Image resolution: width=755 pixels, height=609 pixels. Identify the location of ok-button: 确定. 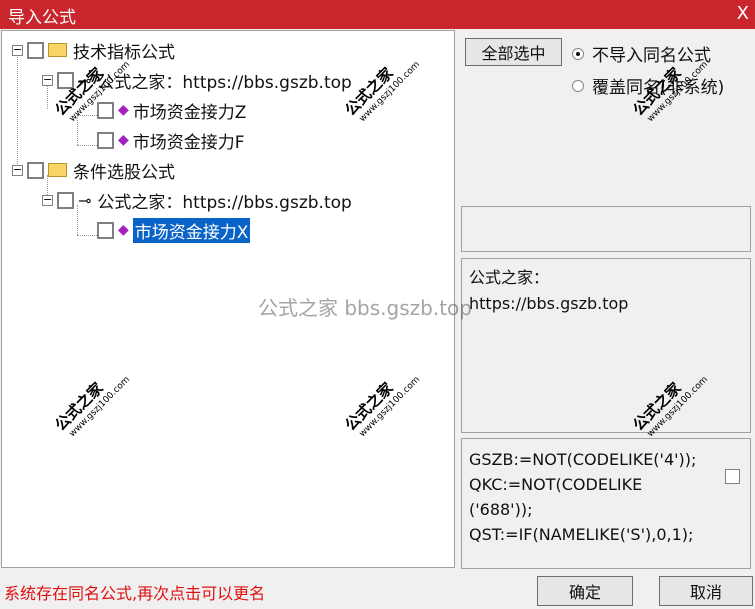
(585, 591).